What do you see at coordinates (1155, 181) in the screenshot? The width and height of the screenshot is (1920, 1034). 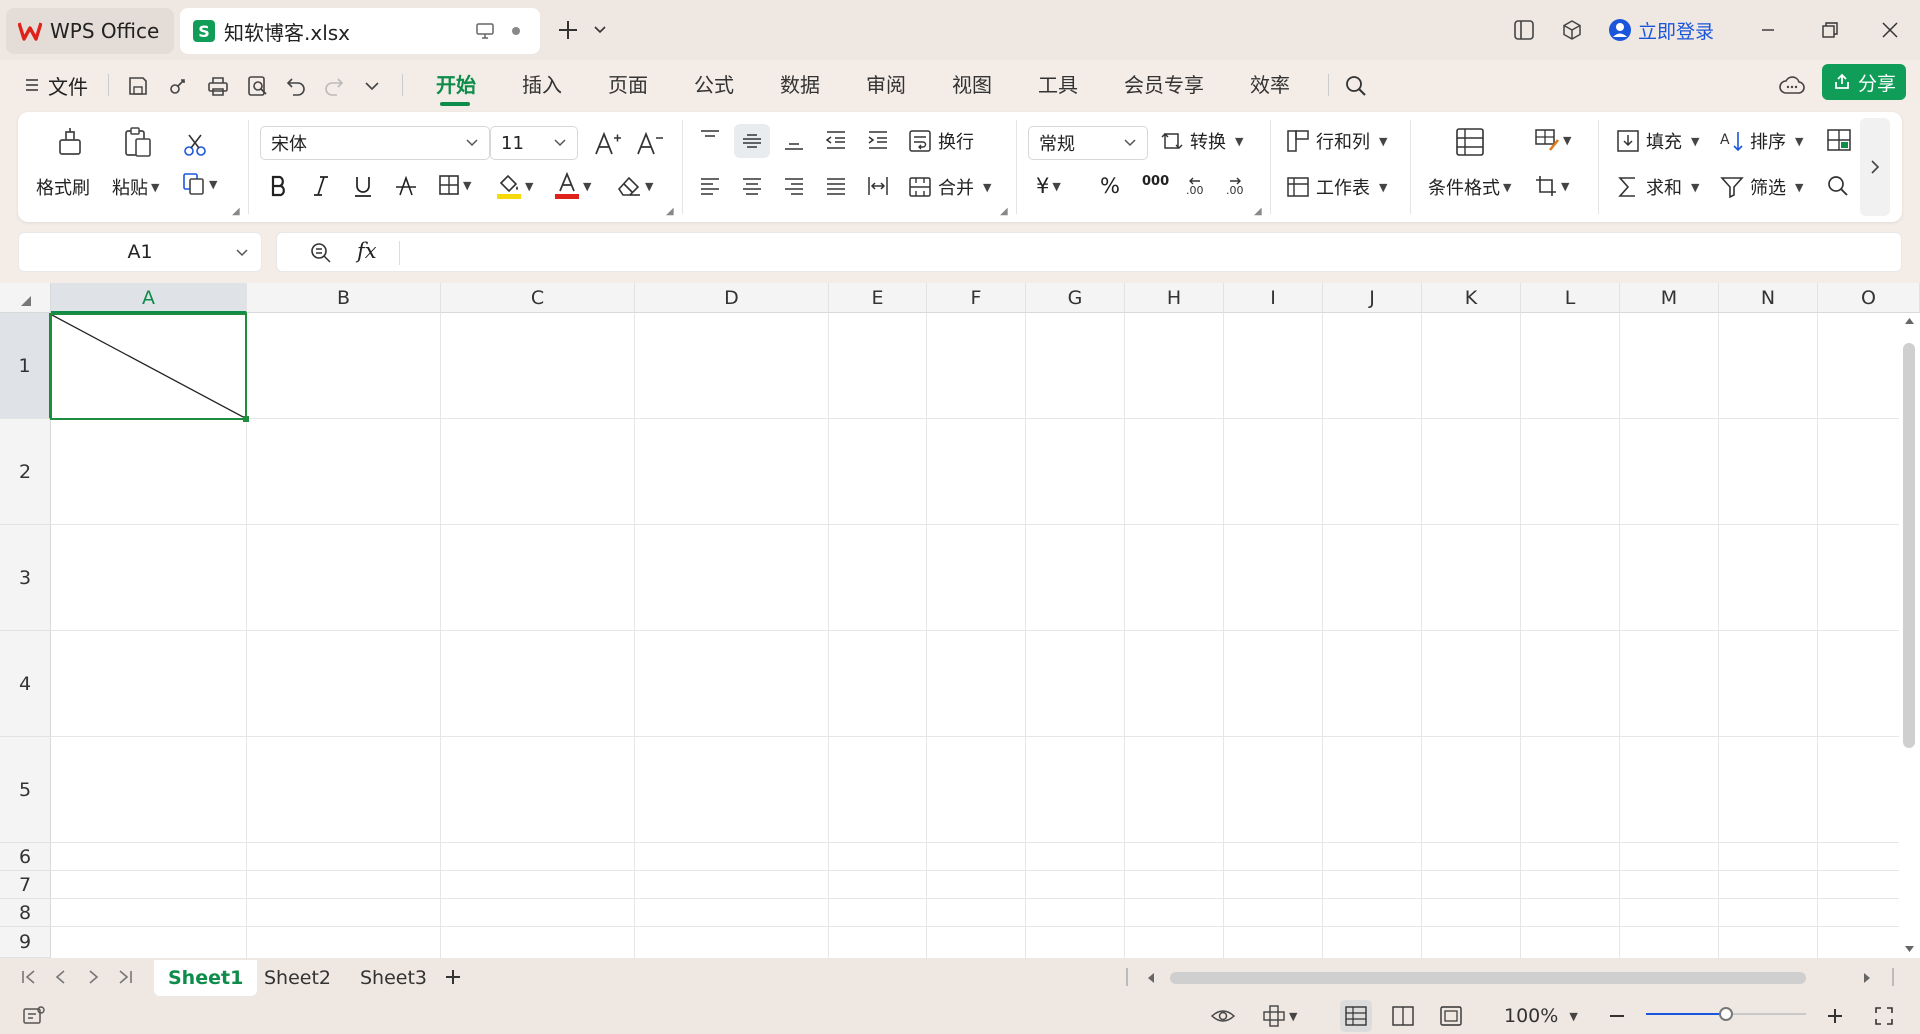 I see `thousands-separator-button: 000` at bounding box center [1155, 181].